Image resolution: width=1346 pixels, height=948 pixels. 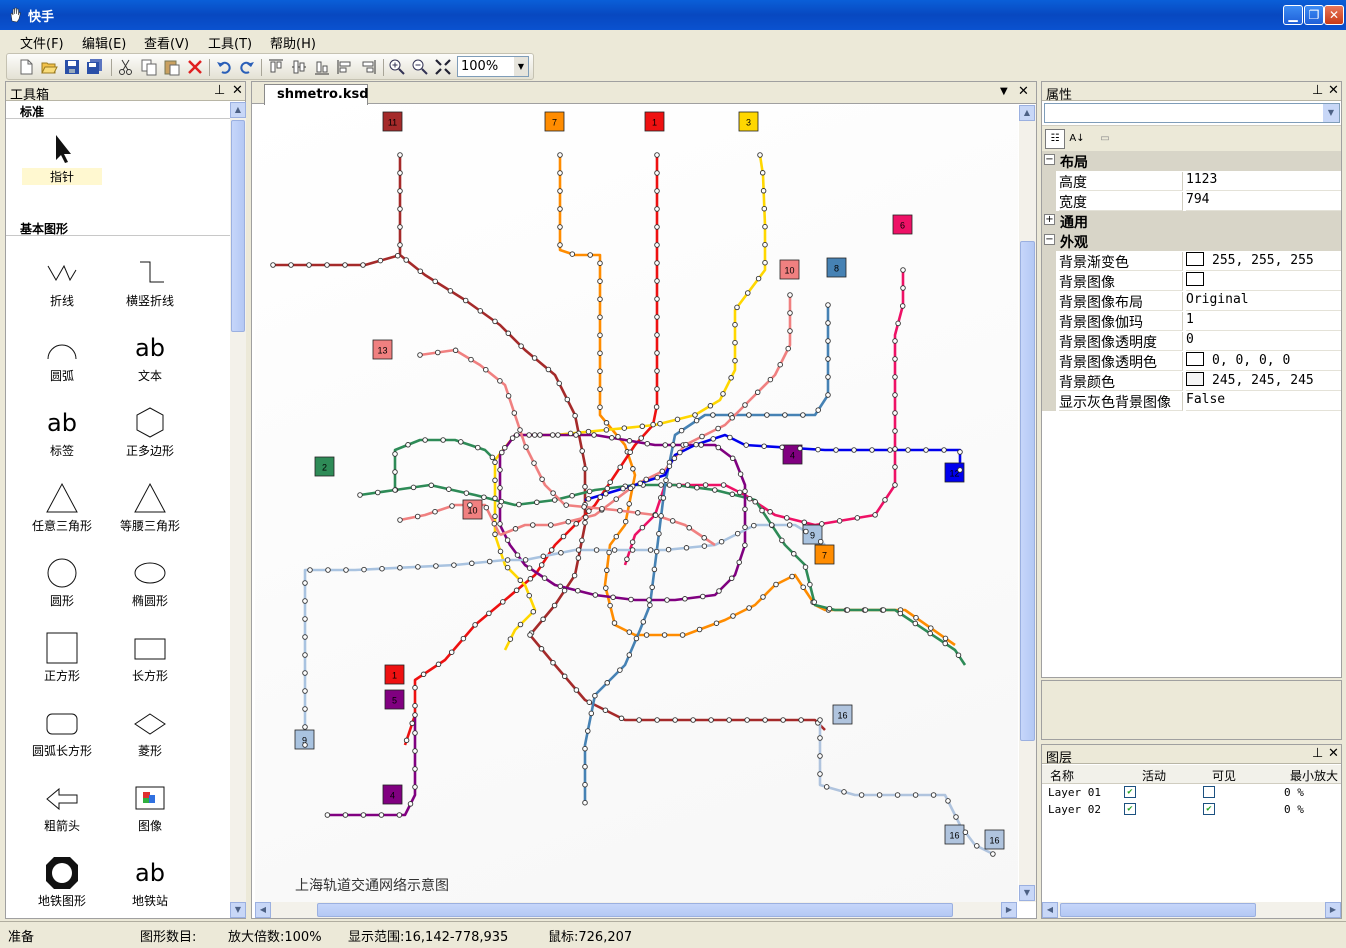 What do you see at coordinates (1317, 90) in the screenshot?
I see `pin-icon: ⊥` at bounding box center [1317, 90].